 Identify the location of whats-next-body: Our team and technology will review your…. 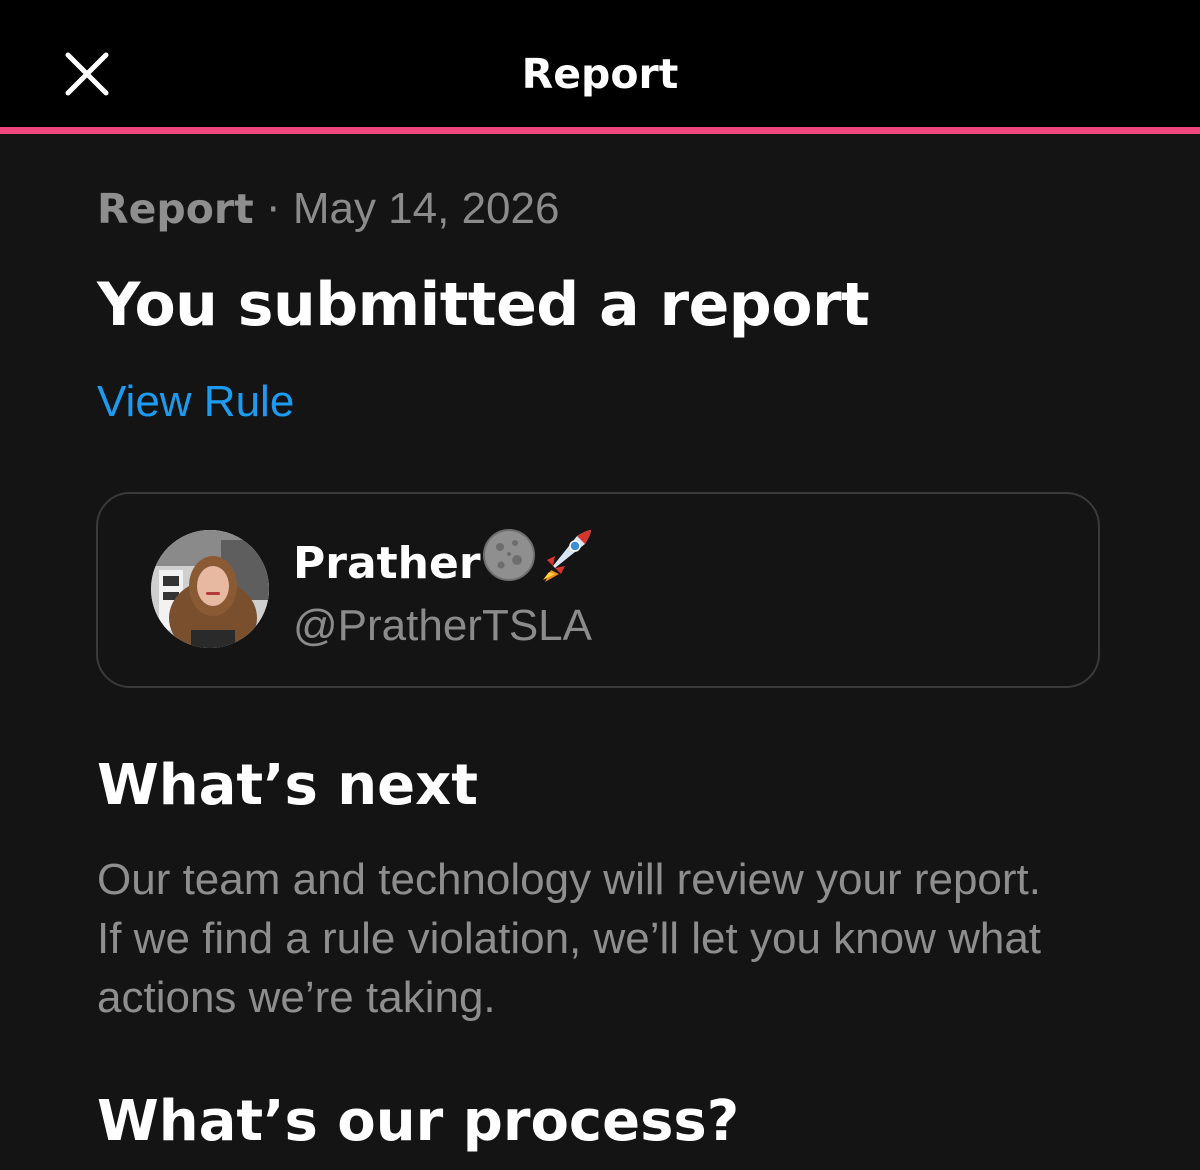
(569, 938).